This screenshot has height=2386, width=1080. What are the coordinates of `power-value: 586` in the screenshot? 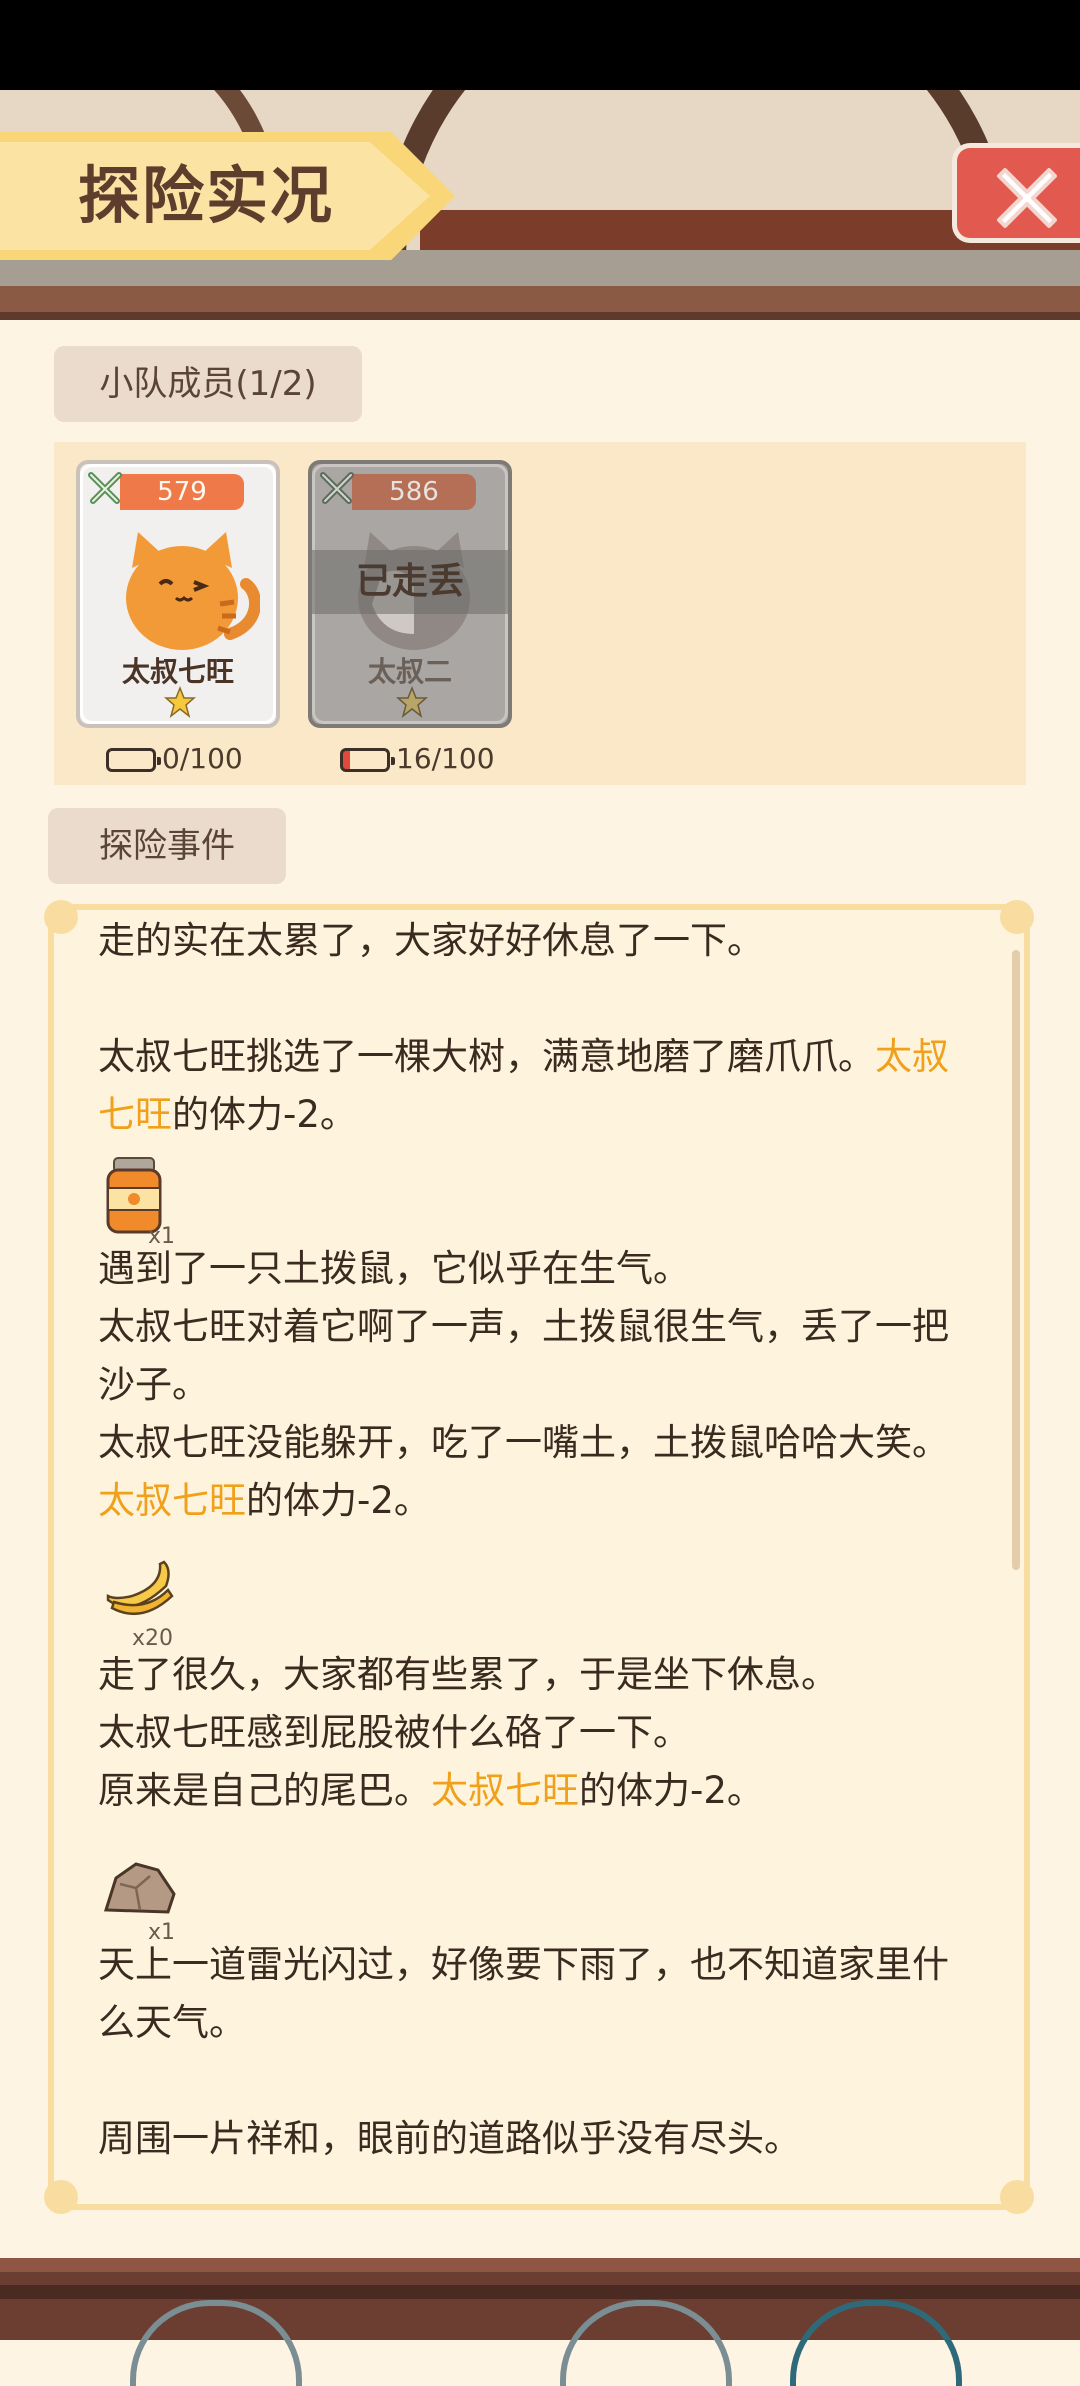 It's located at (414, 492).